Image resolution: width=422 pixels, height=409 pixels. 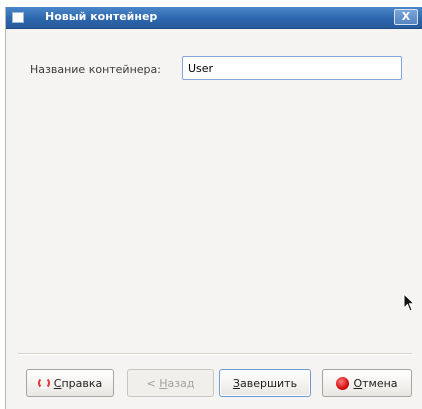 What do you see at coordinates (343, 383) in the screenshot?
I see `stop-icon` at bounding box center [343, 383].